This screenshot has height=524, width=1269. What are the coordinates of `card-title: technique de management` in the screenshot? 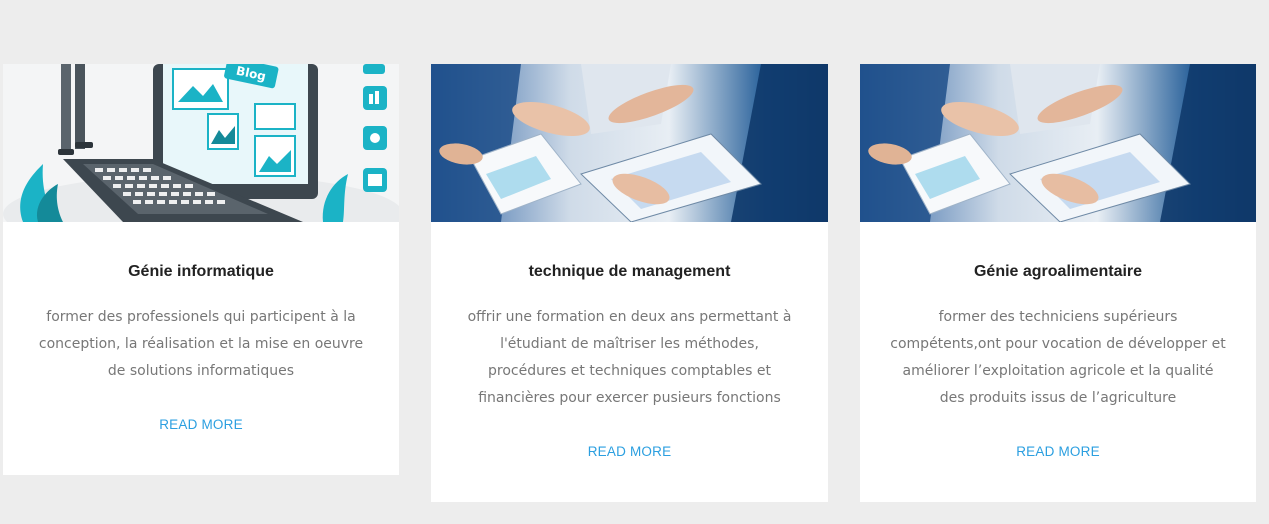 It's located at (629, 271).